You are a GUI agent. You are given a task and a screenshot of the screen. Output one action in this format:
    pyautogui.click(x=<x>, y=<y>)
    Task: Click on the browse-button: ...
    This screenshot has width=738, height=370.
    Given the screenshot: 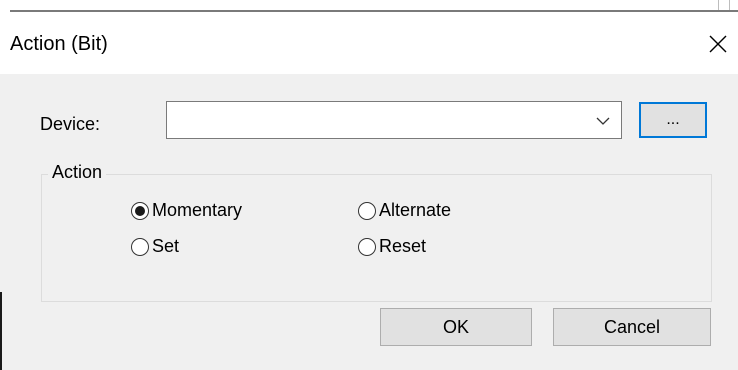 What is the action you would take?
    pyautogui.click(x=673, y=120)
    